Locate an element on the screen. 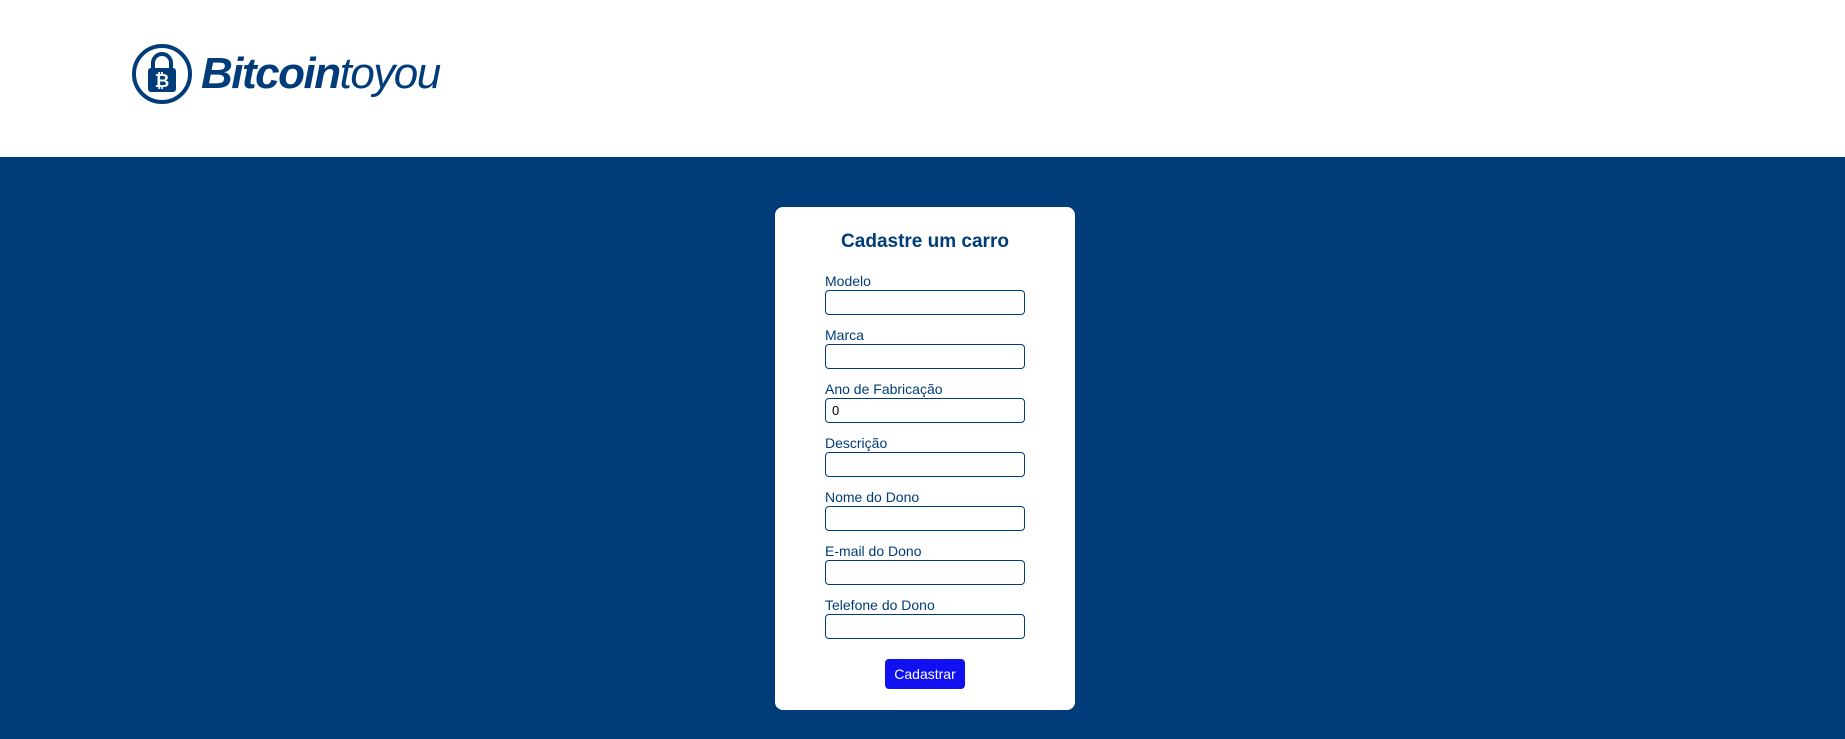 The height and width of the screenshot is (739, 1845). descricao-input is located at coordinates (925, 464).